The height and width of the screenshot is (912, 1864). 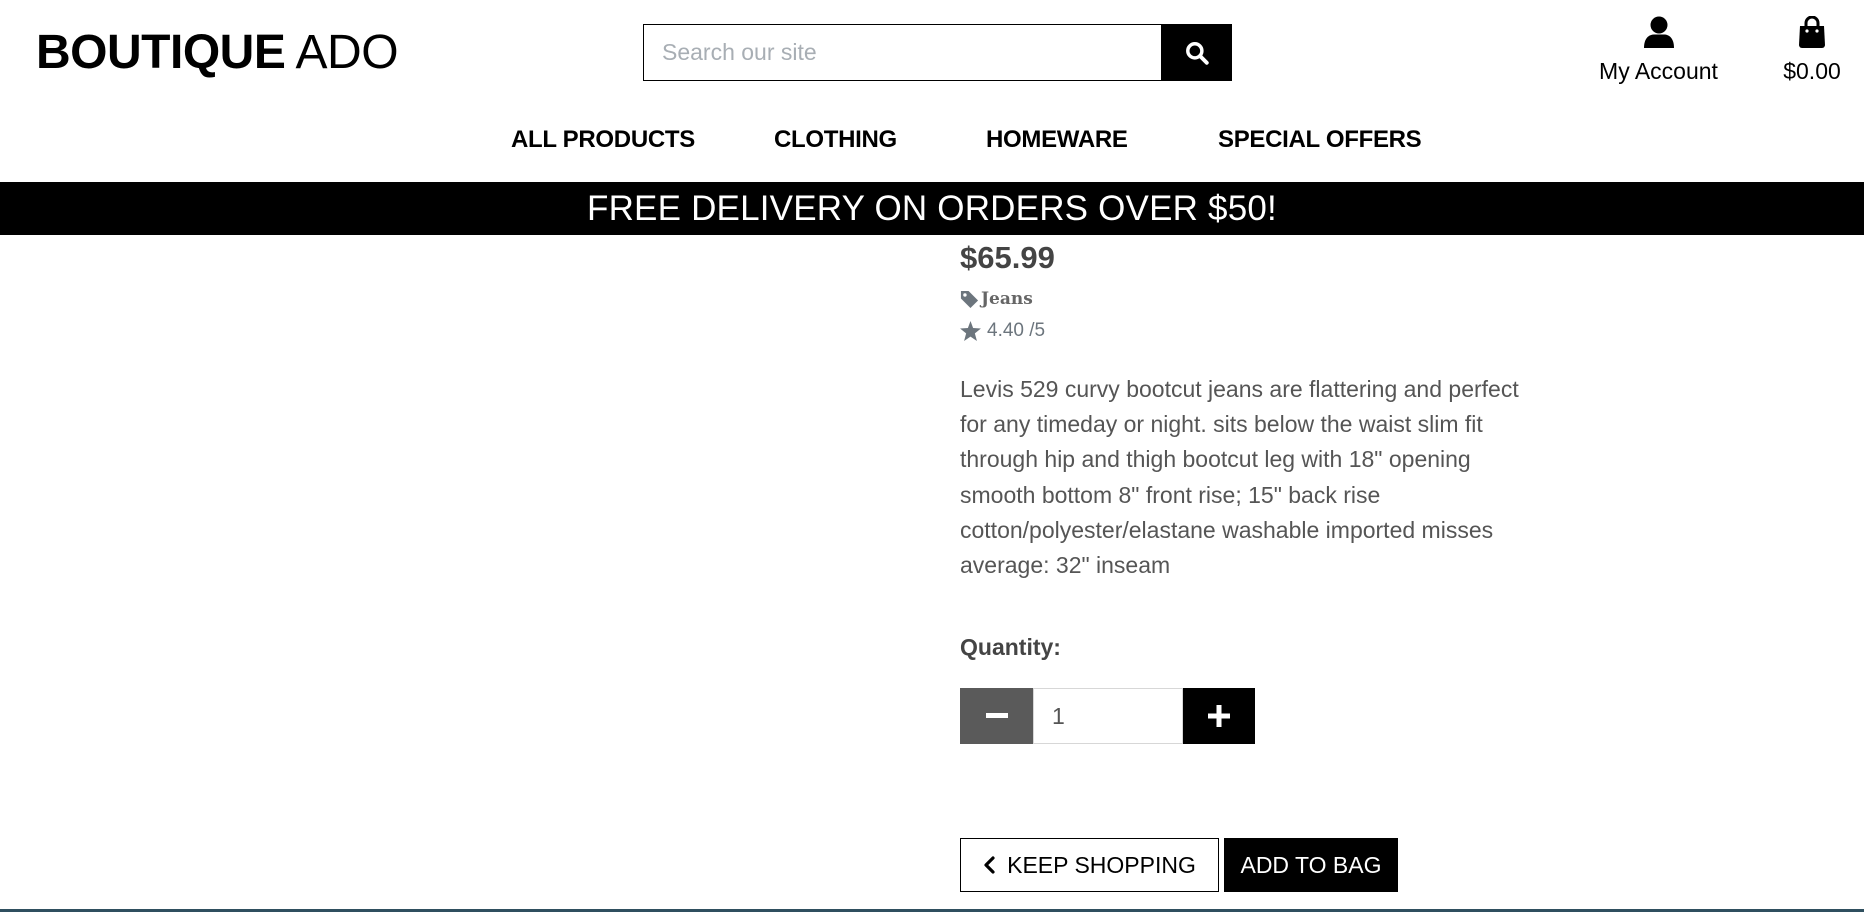 What do you see at coordinates (347, 52) in the screenshot?
I see `logo-light-text: ADO` at bounding box center [347, 52].